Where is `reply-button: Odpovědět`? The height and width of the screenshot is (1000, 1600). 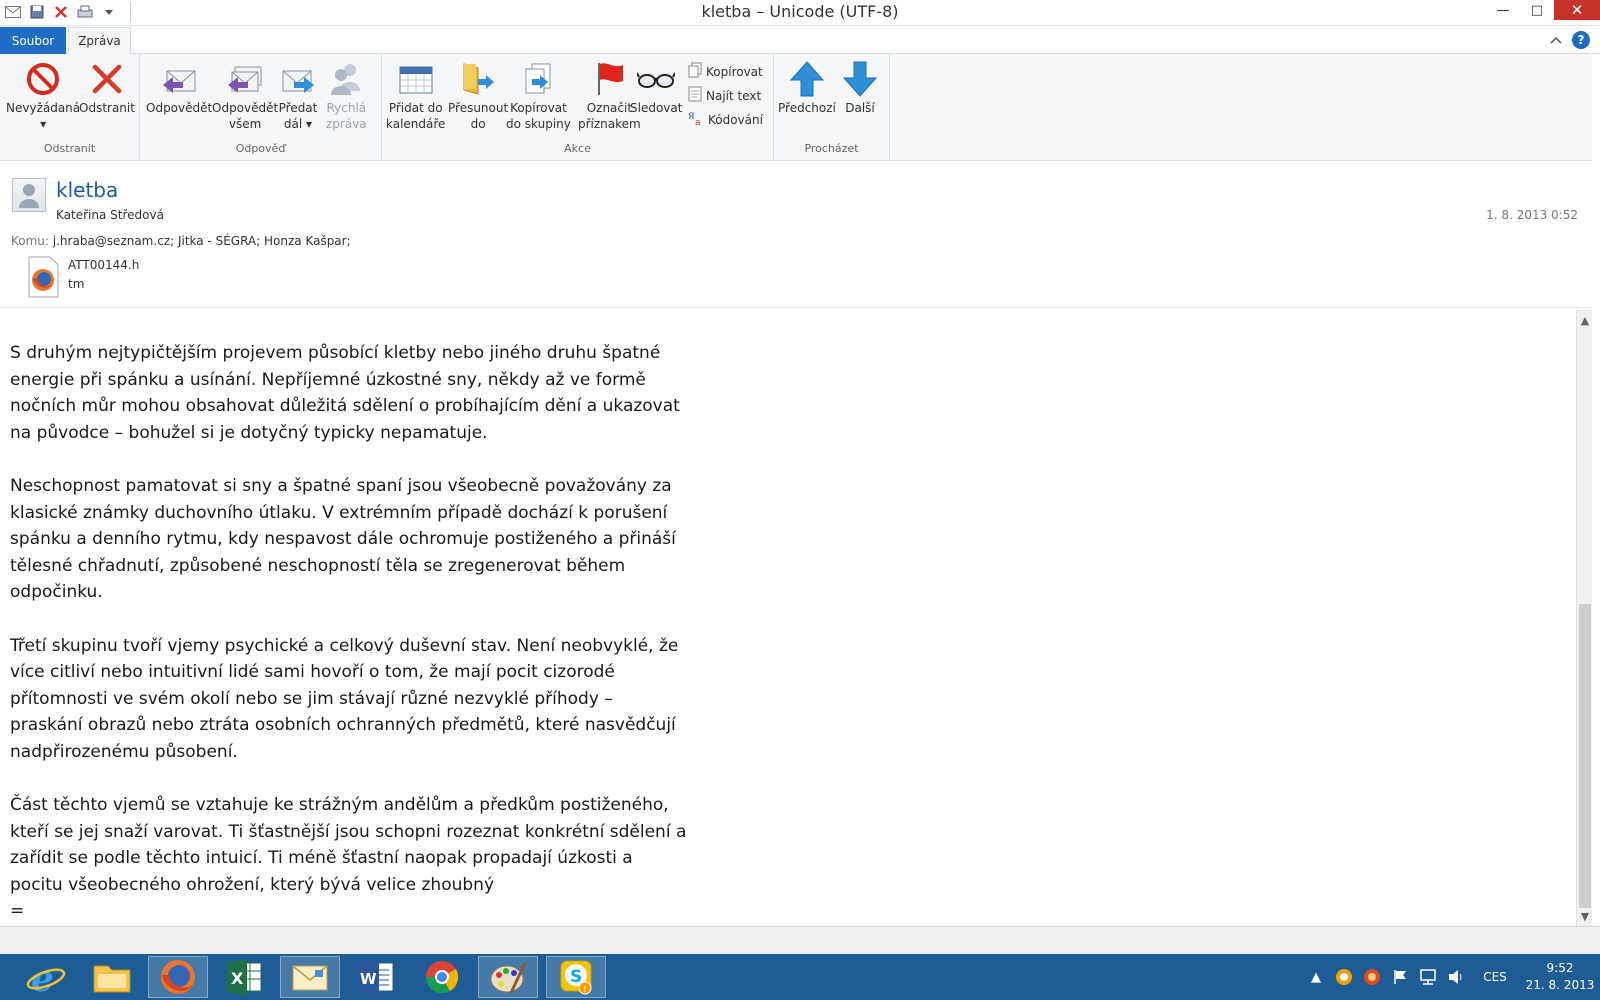
reply-button: Odpovědět is located at coordinates (179, 87).